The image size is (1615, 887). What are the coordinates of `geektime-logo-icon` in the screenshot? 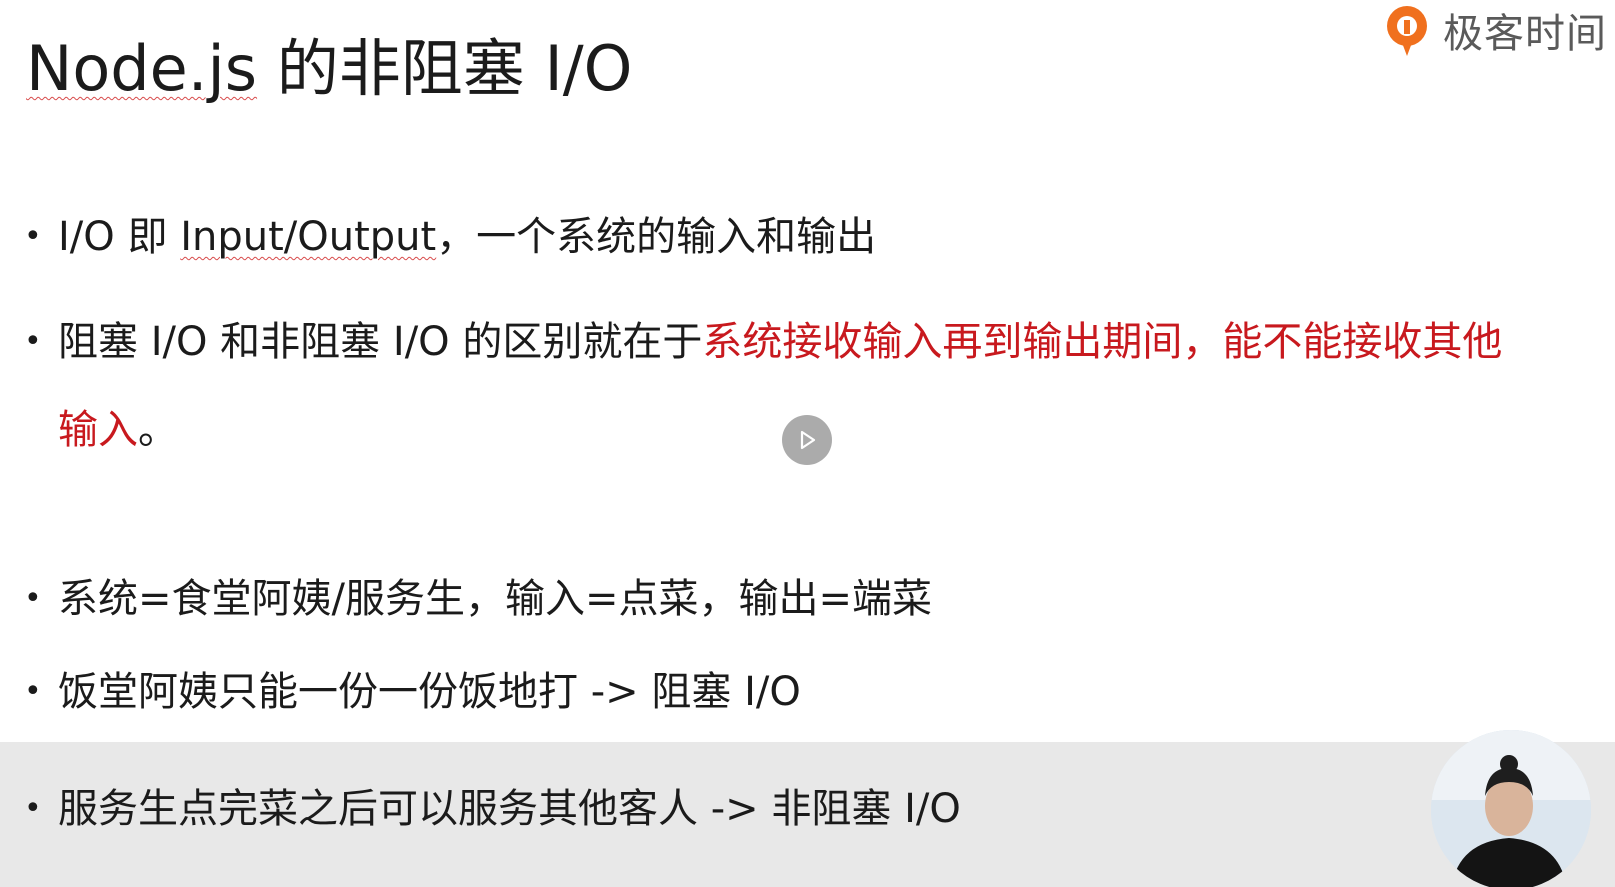 It's located at (1407, 31).